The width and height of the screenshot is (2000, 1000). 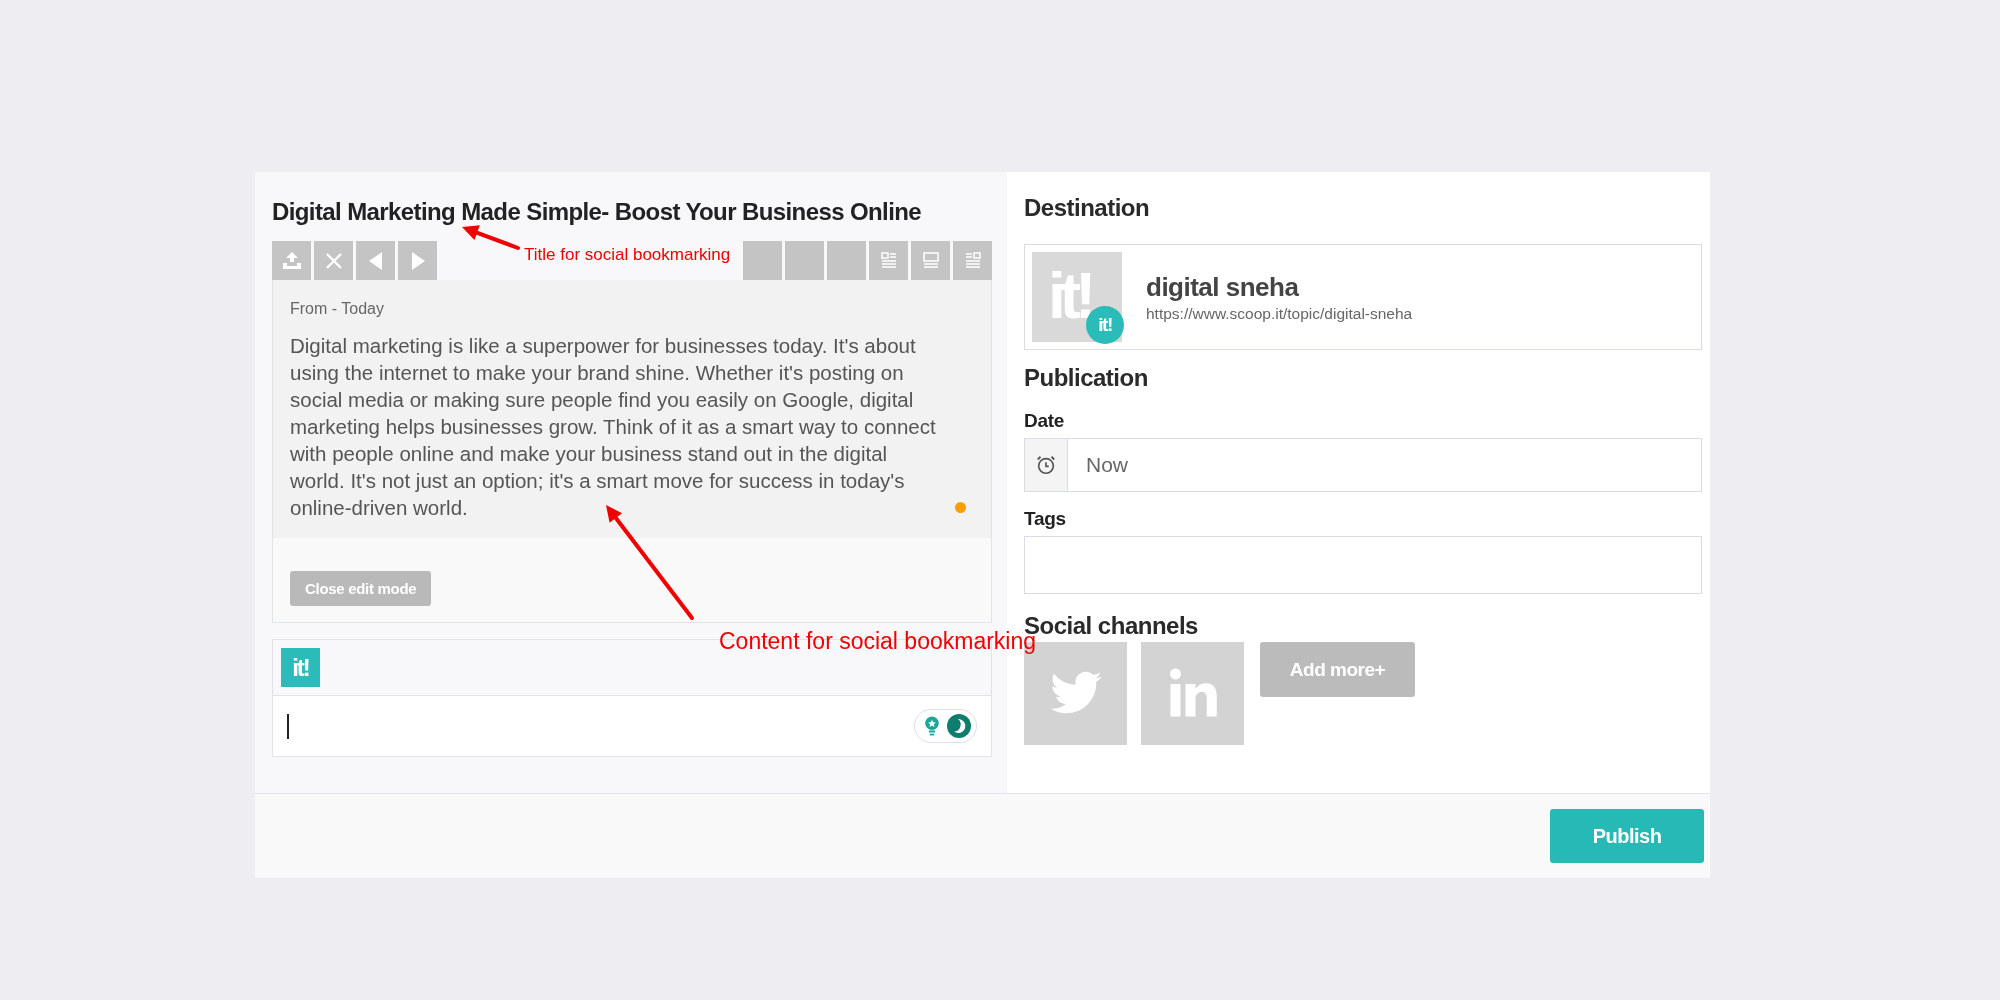 What do you see at coordinates (1105, 325) in the screenshot?
I see `logo-badge: it!` at bounding box center [1105, 325].